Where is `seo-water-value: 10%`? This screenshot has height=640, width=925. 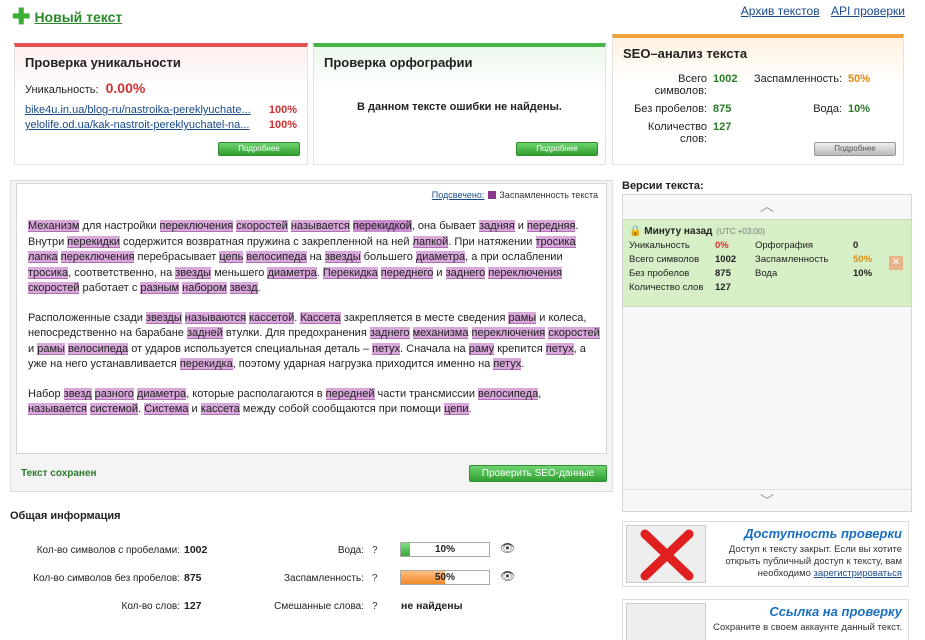
seo-water-value: 10% is located at coordinates (859, 109).